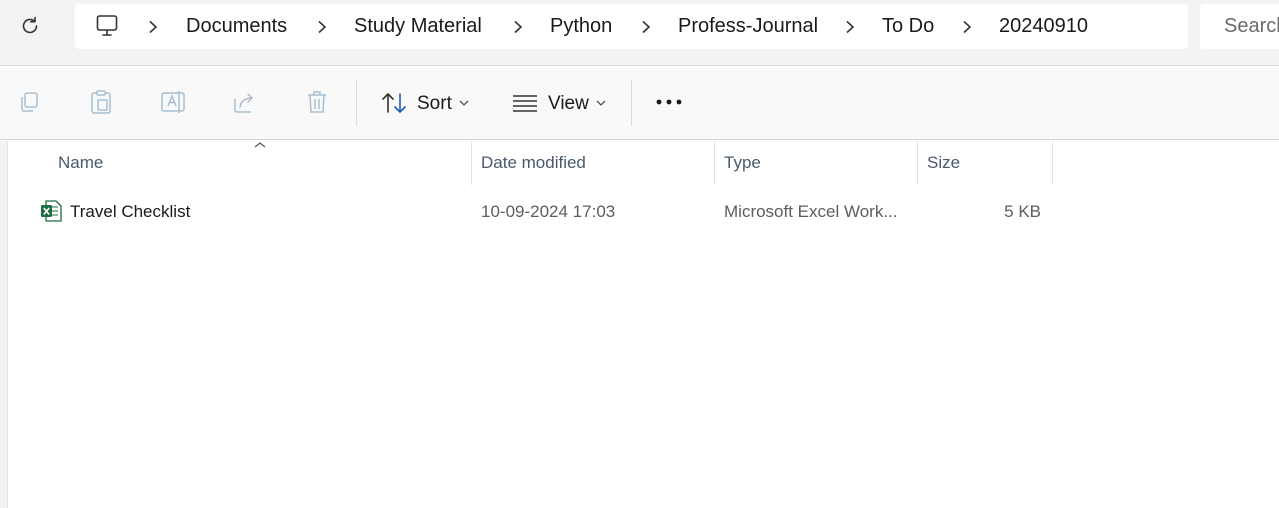 Image resolution: width=1279 pixels, height=508 pixels. I want to click on view-icon, so click(525, 103).